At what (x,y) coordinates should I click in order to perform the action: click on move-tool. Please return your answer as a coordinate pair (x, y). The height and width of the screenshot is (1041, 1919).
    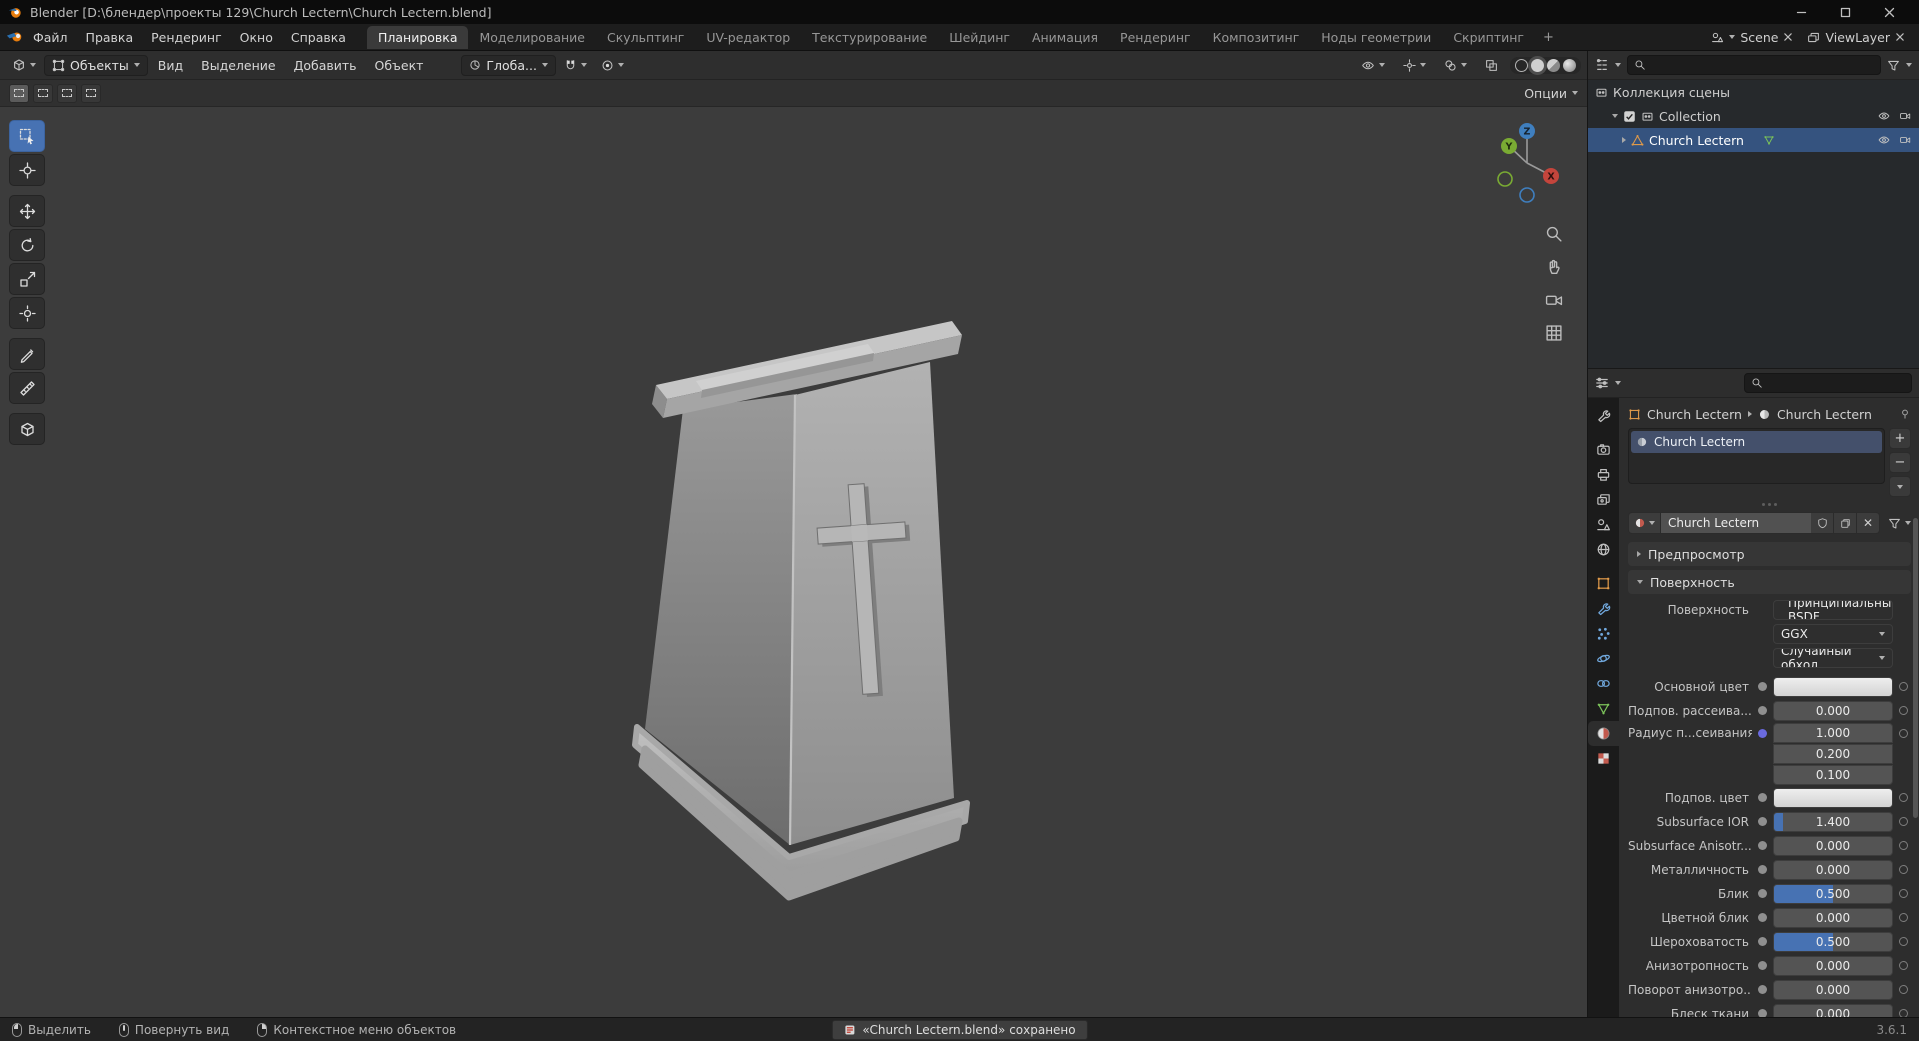
    Looking at the image, I should click on (27, 211).